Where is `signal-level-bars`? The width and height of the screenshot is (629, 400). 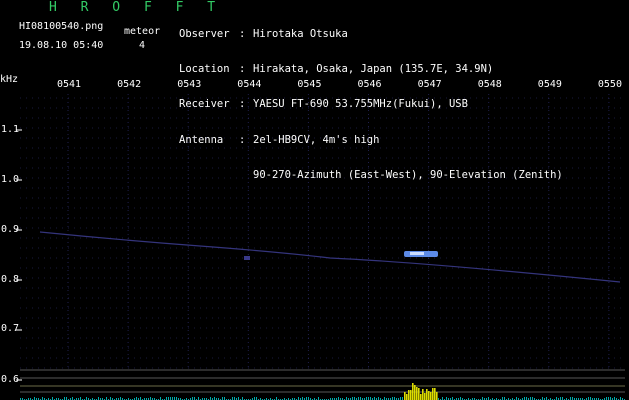
signal-level-bars is located at coordinates (322, 391).